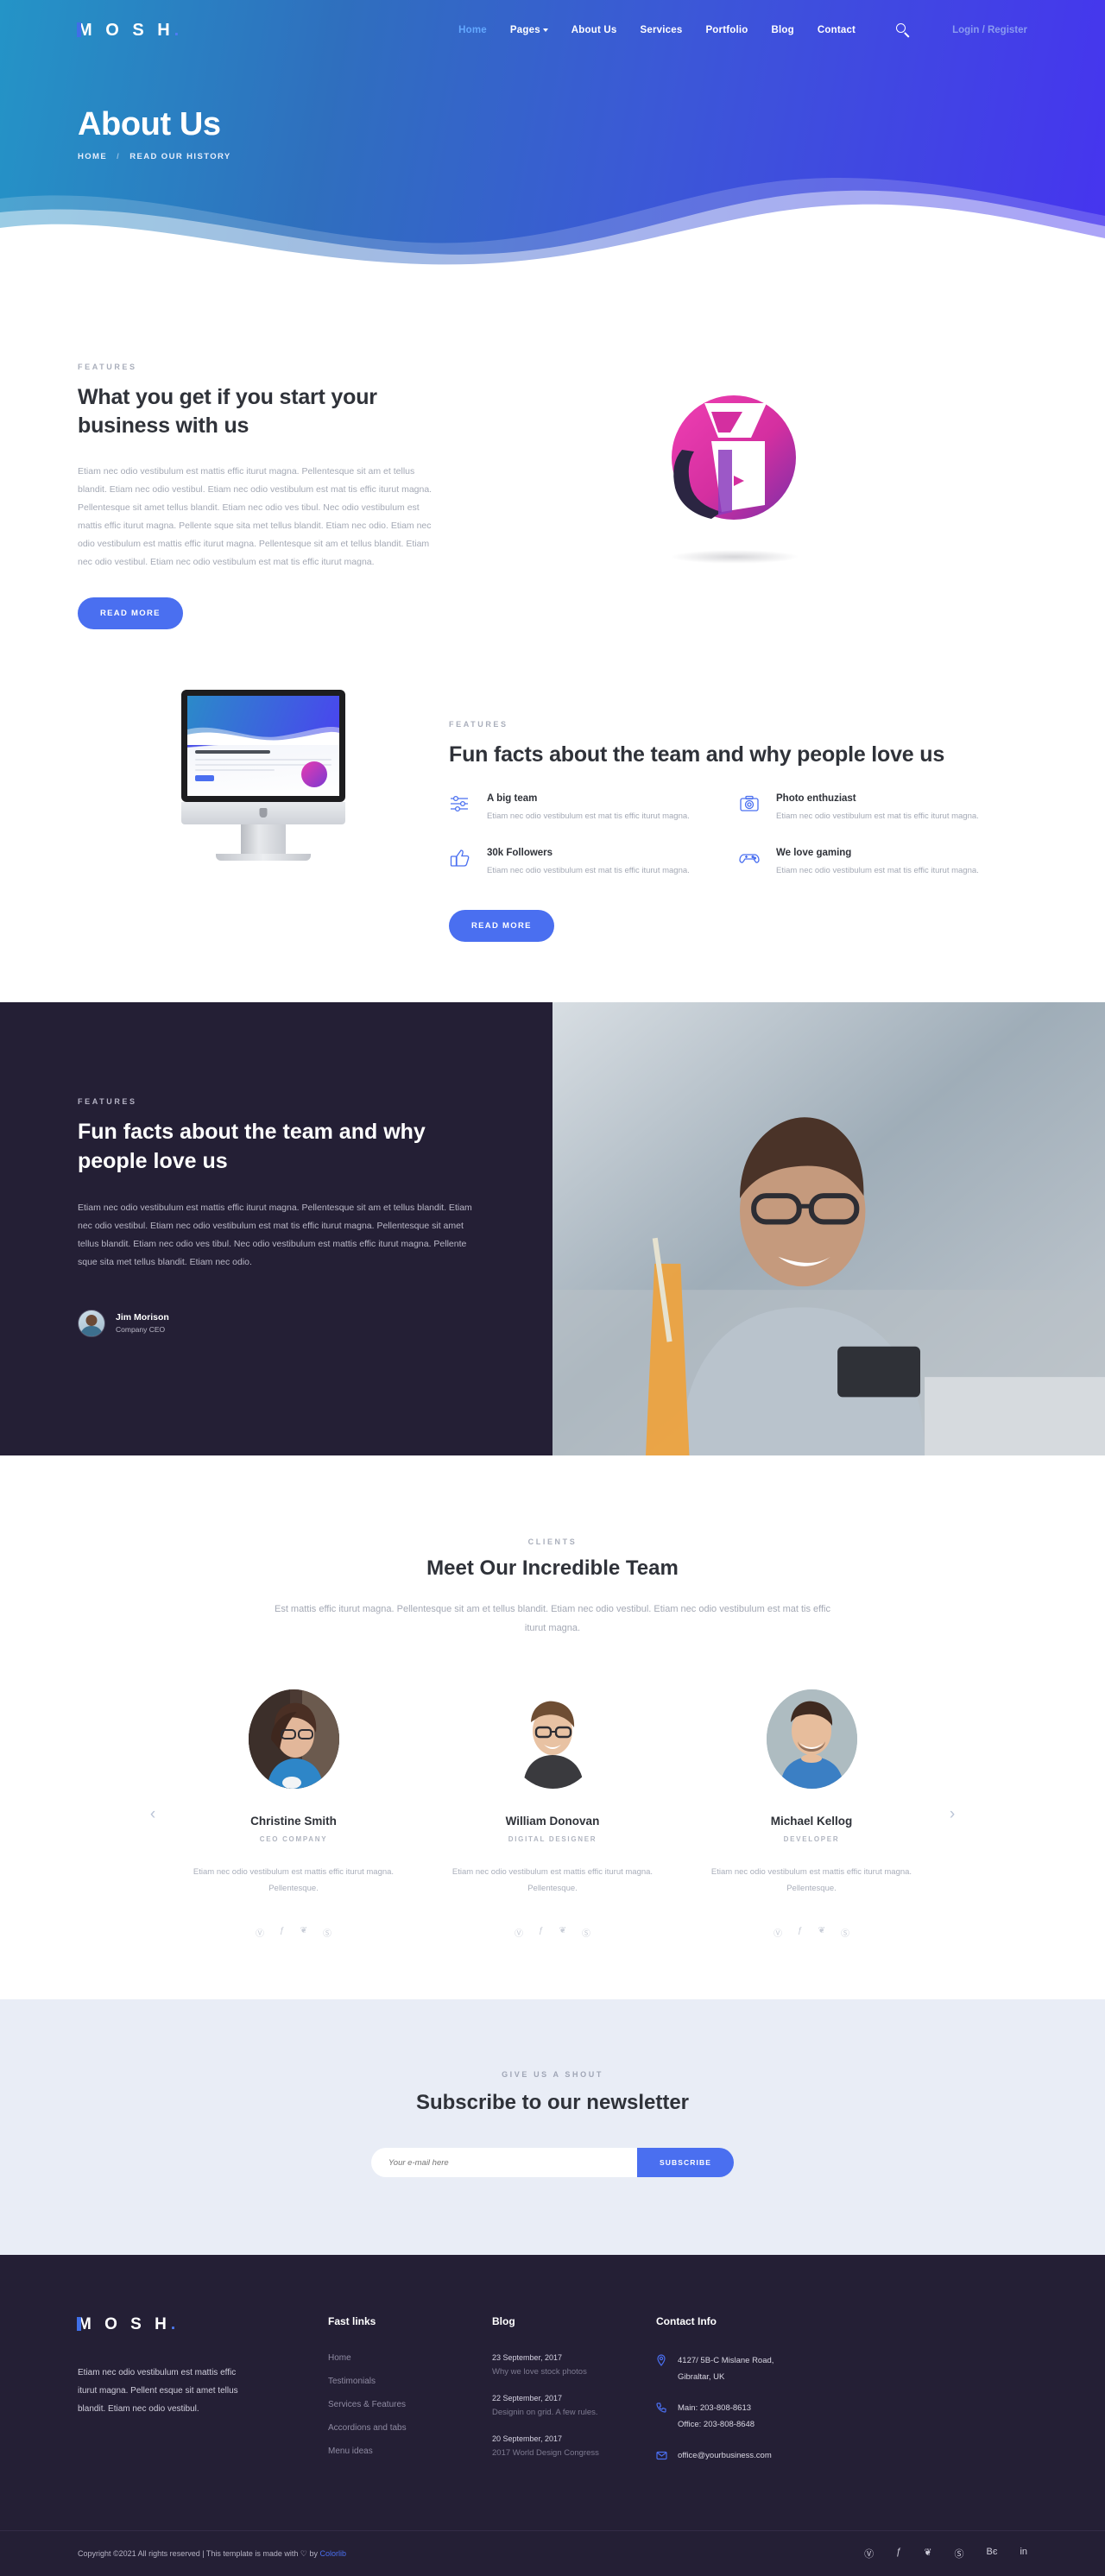  Describe the element at coordinates (502, 926) in the screenshot. I see `funfacts-read-more-button: READ MORE` at that location.